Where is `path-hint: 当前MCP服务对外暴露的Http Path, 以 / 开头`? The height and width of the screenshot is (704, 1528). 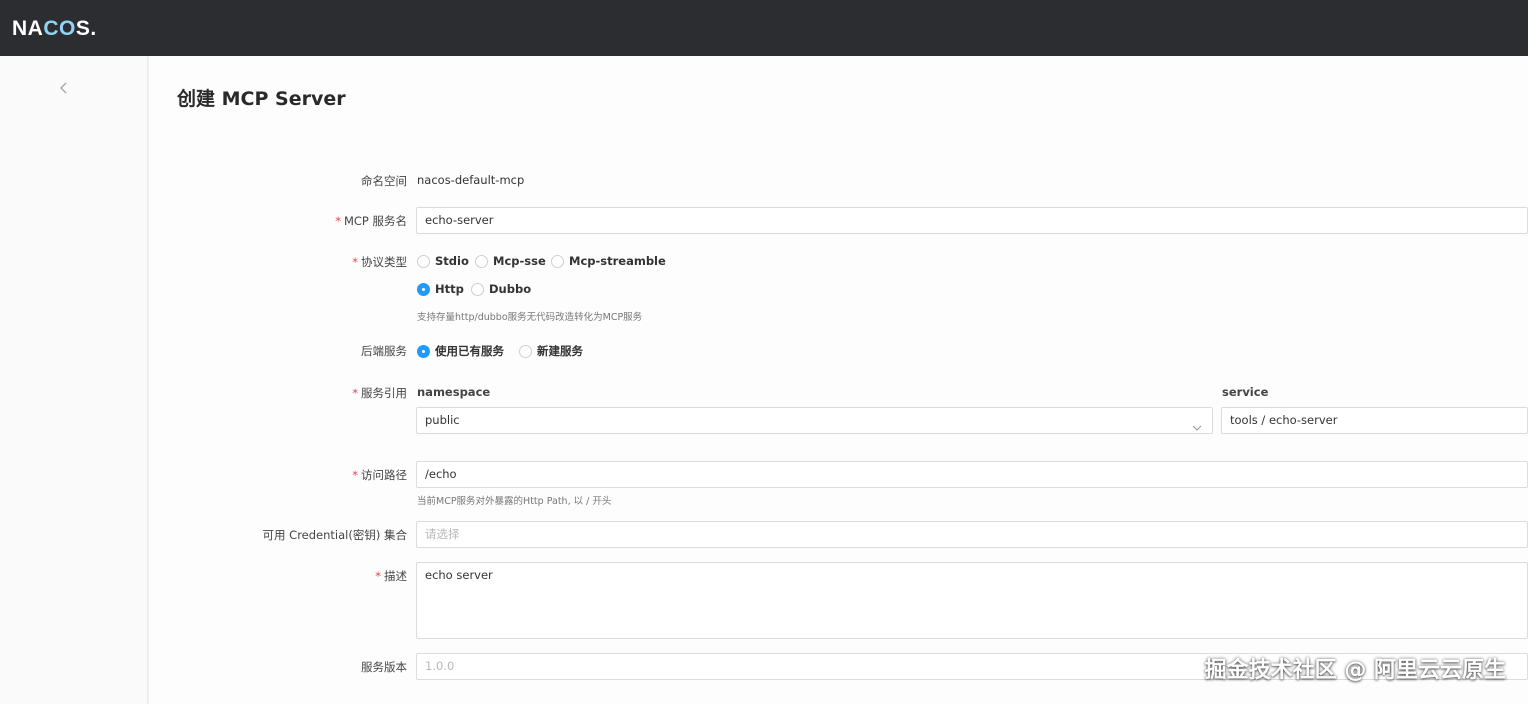
path-hint: 当前MCP服务对外暴露的Http Path, 以 / 开头 is located at coordinates (514, 501).